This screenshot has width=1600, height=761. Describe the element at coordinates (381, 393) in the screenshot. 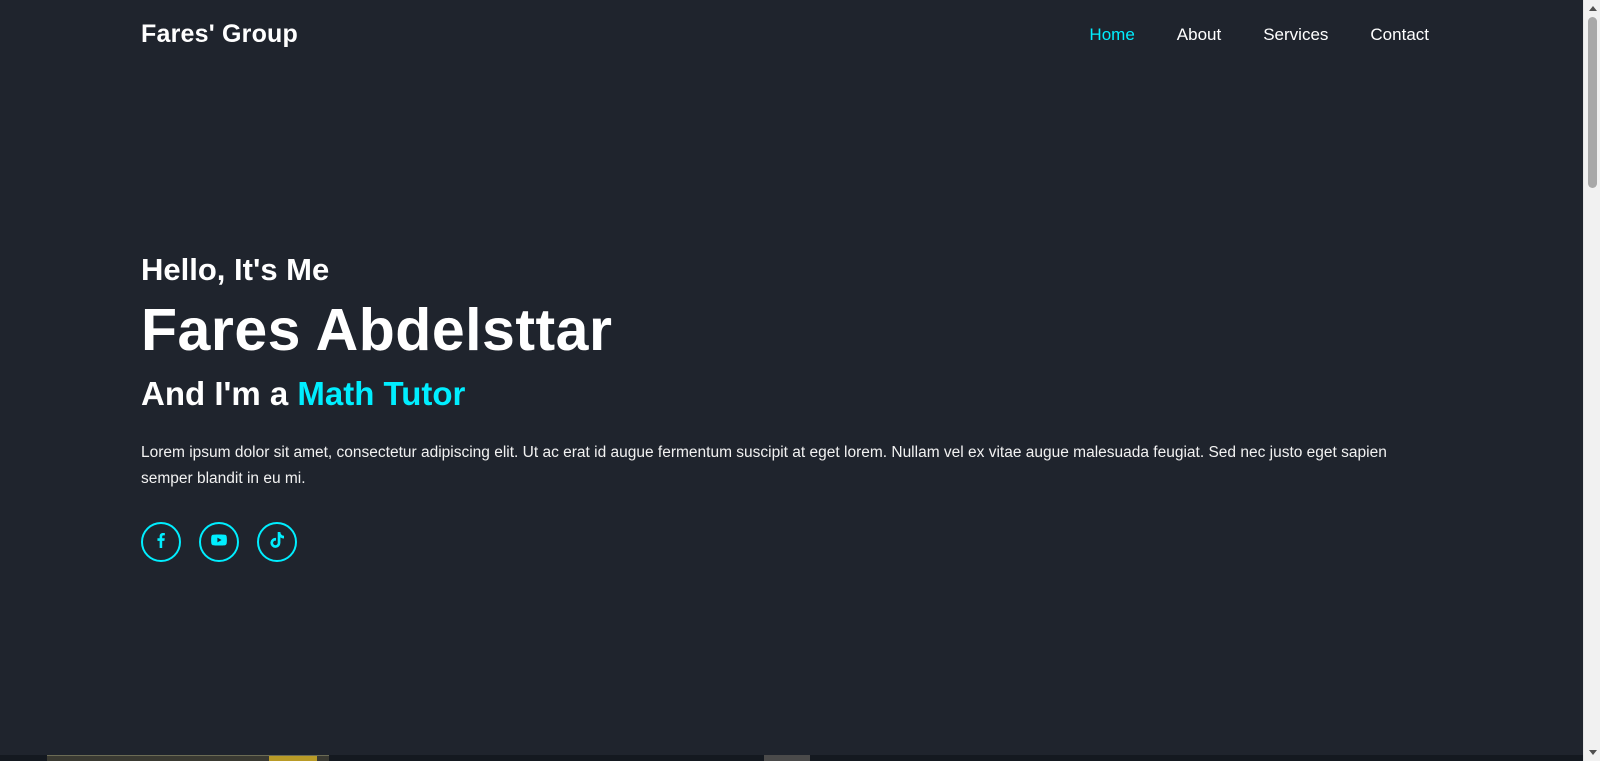

I see `hero-role-title: Math Tutor` at that location.